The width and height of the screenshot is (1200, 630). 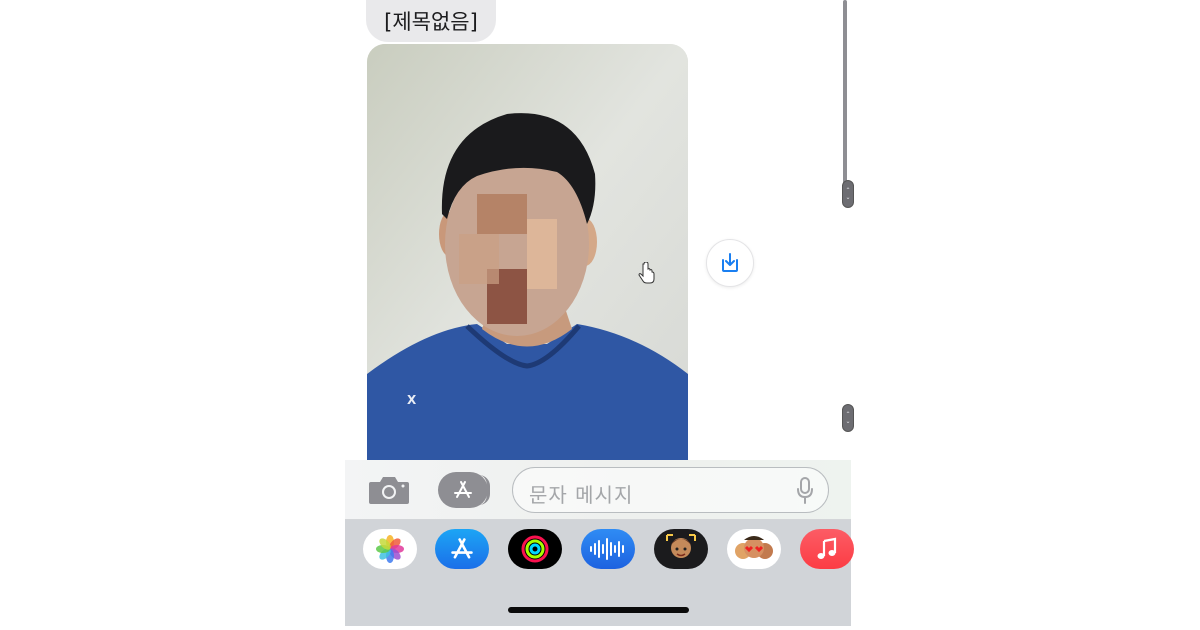 I want to click on waveform-icon, so click(x=608, y=549).